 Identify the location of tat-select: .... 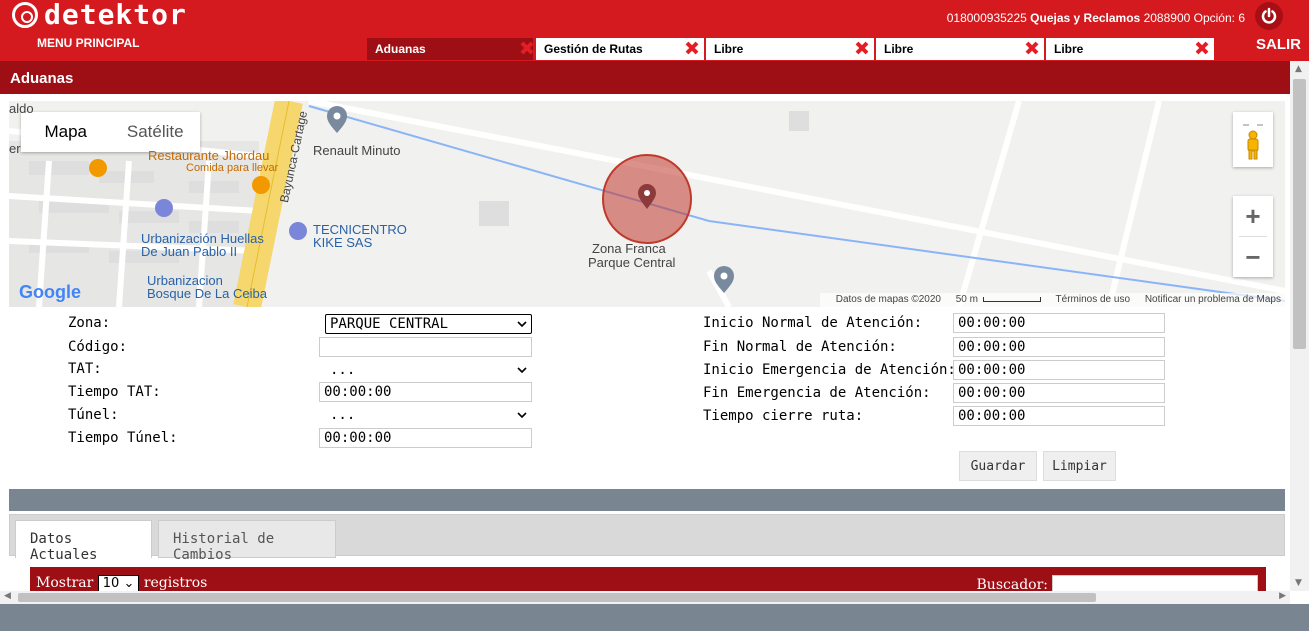
(428, 370).